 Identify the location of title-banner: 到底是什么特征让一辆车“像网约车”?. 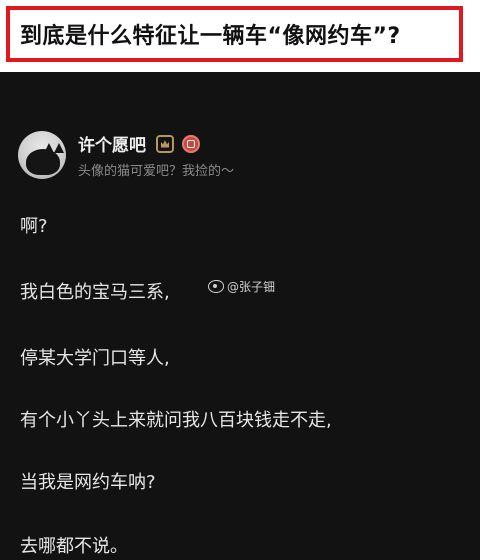
(234, 34).